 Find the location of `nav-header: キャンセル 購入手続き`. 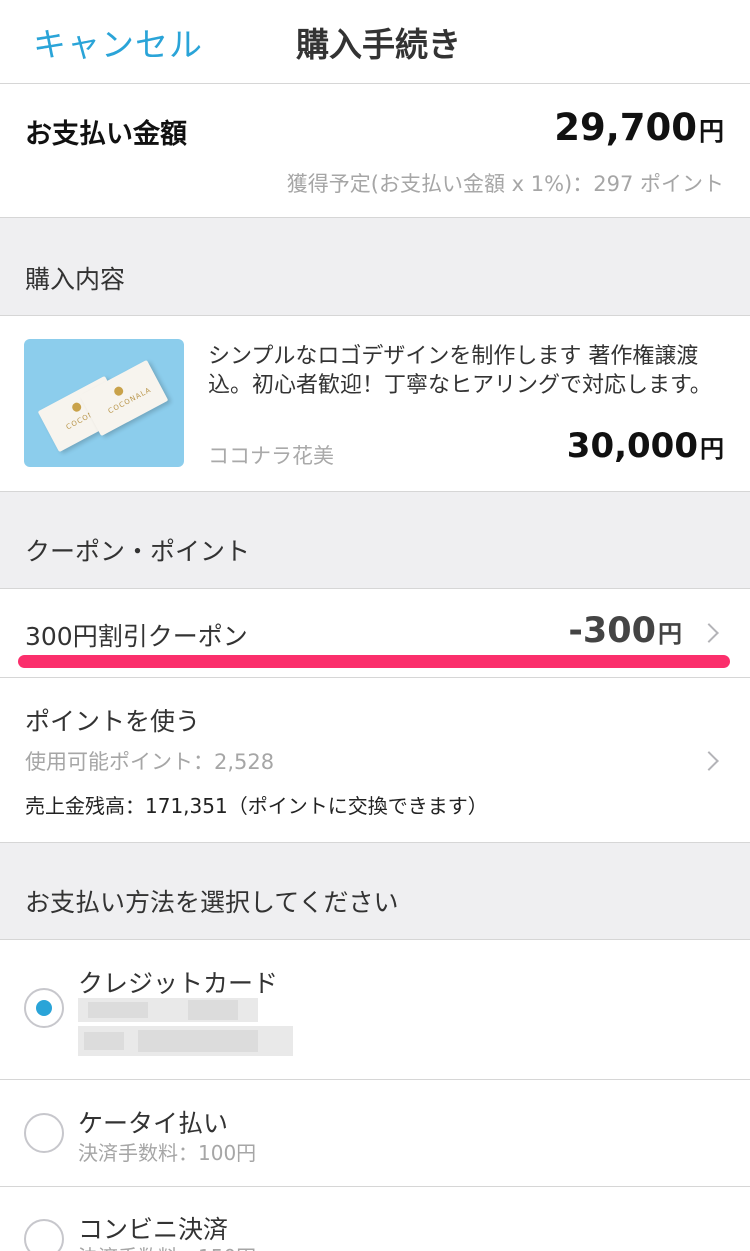

nav-header: キャンセル 購入手続き is located at coordinates (375, 42).